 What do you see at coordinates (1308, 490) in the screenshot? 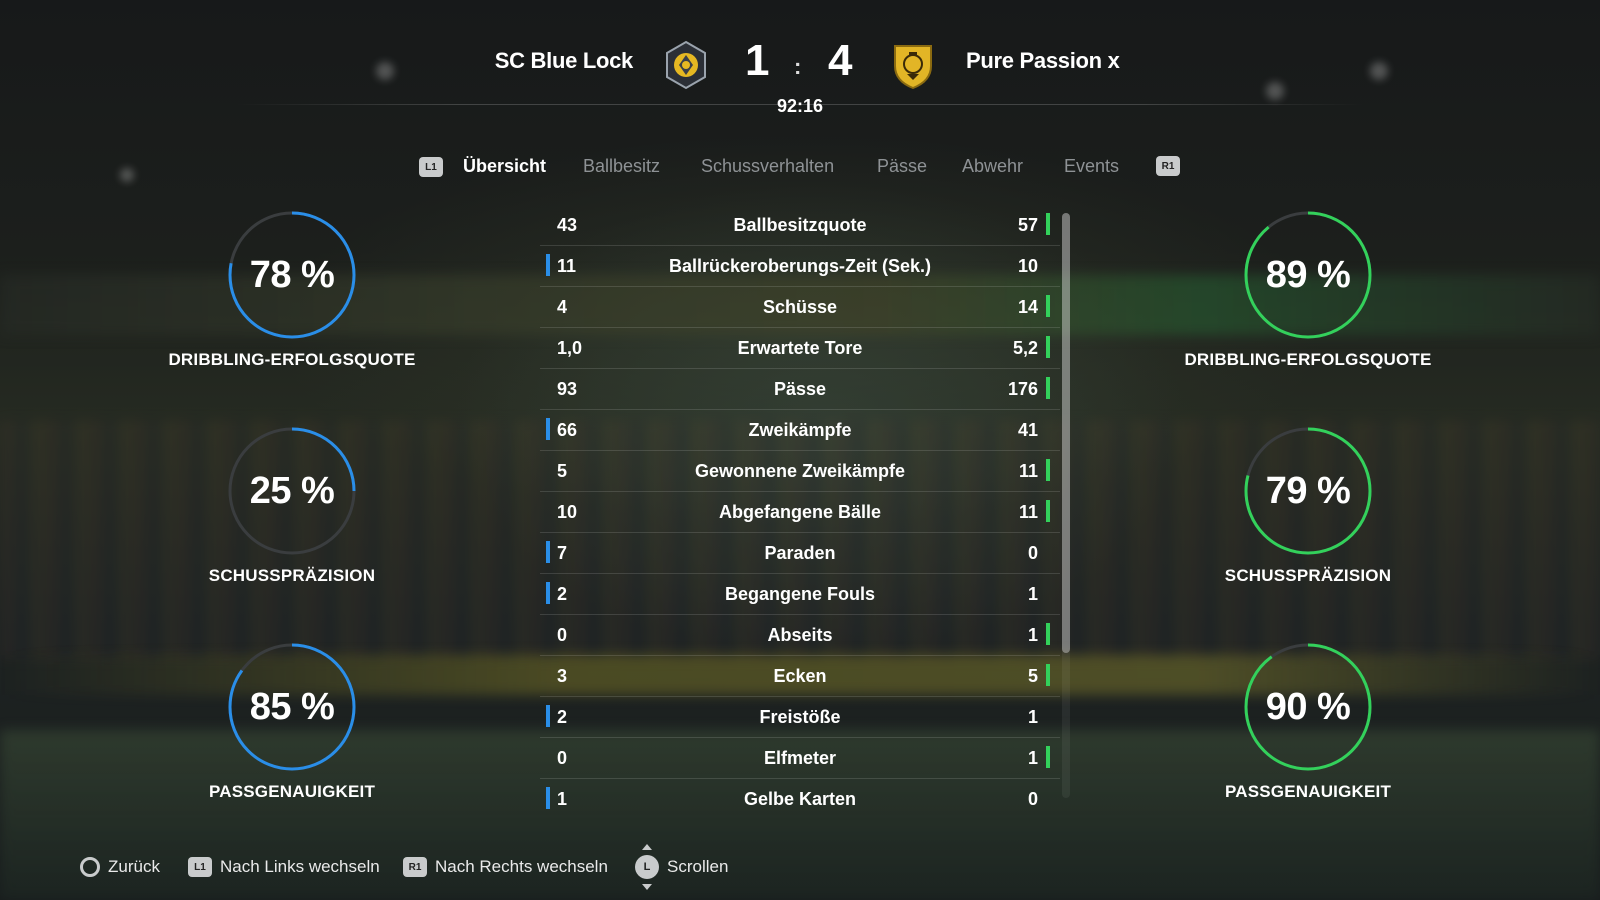
I see `gauge-value: 79 %` at bounding box center [1308, 490].